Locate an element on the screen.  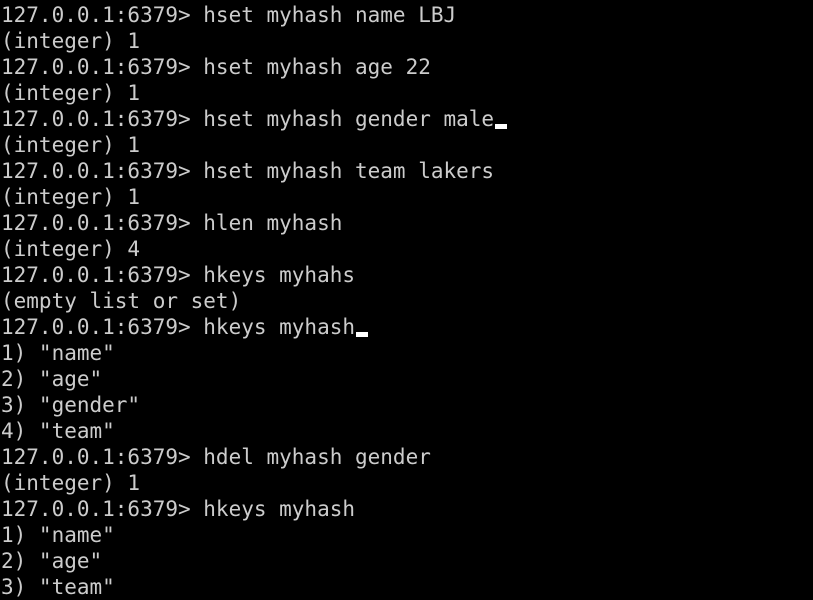
terminal-line: (empty list or set) is located at coordinates (407, 301).